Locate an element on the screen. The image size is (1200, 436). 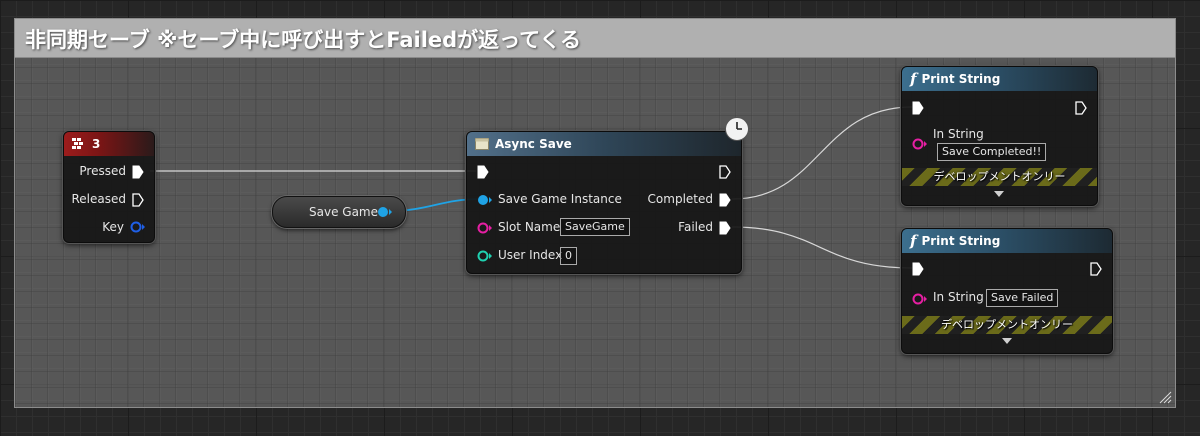
print-string-completed-title: Print String is located at coordinates (961, 79).